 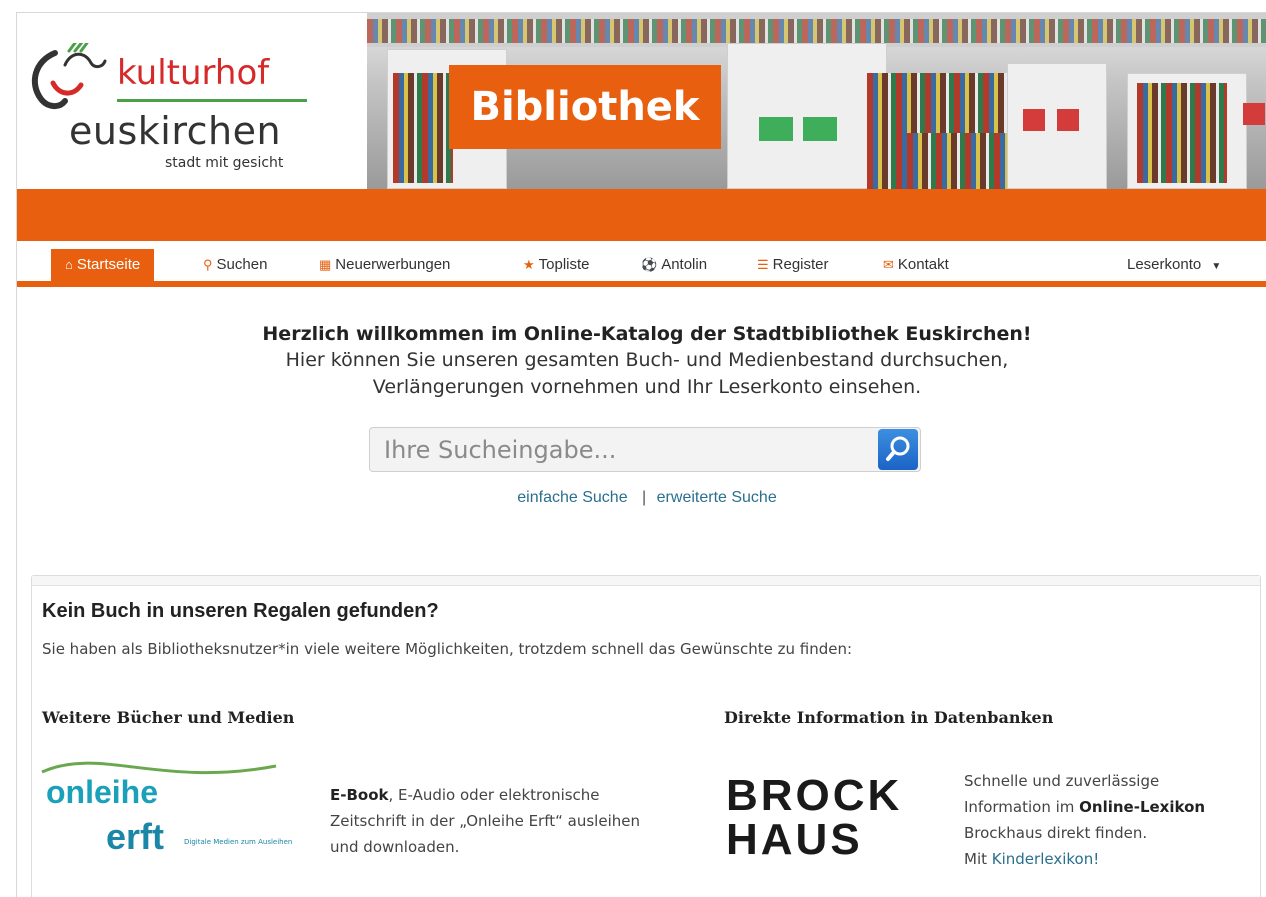 I want to click on kinderlexikon-link: Kinderlexikon!, so click(x=1045, y=859).